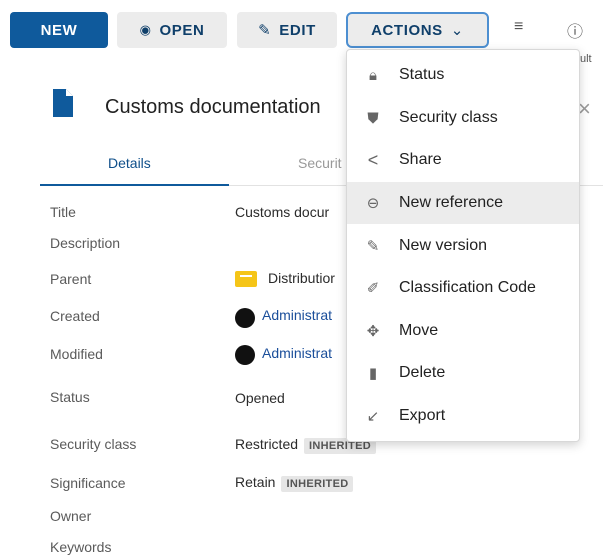  I want to click on new-button: NEW, so click(59, 30).